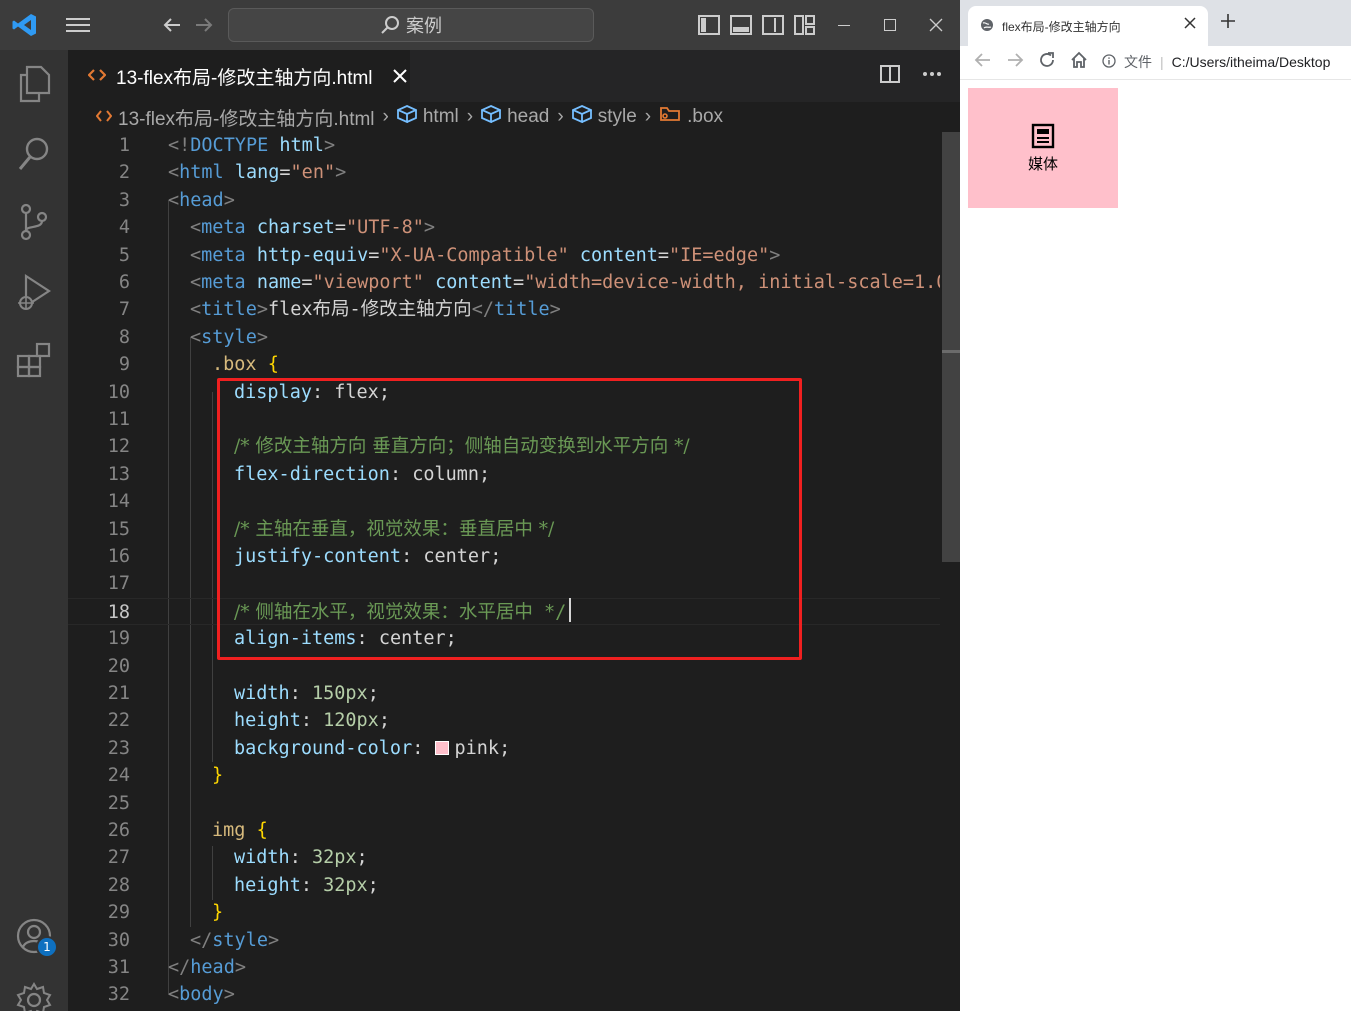  Describe the element at coordinates (118, 721) in the screenshot. I see `line-number: 22` at that location.